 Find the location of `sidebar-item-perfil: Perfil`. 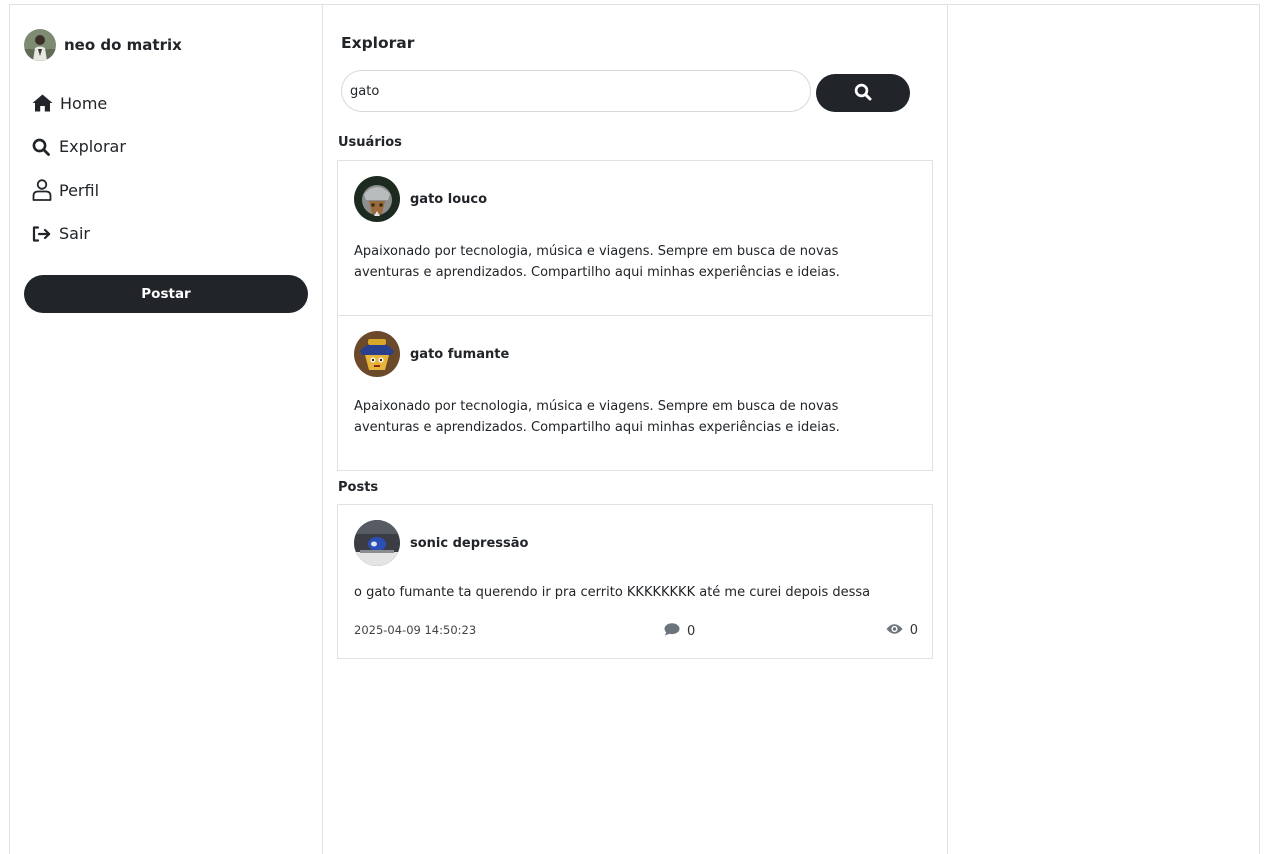

sidebar-item-perfil: Perfil is located at coordinates (79, 190).